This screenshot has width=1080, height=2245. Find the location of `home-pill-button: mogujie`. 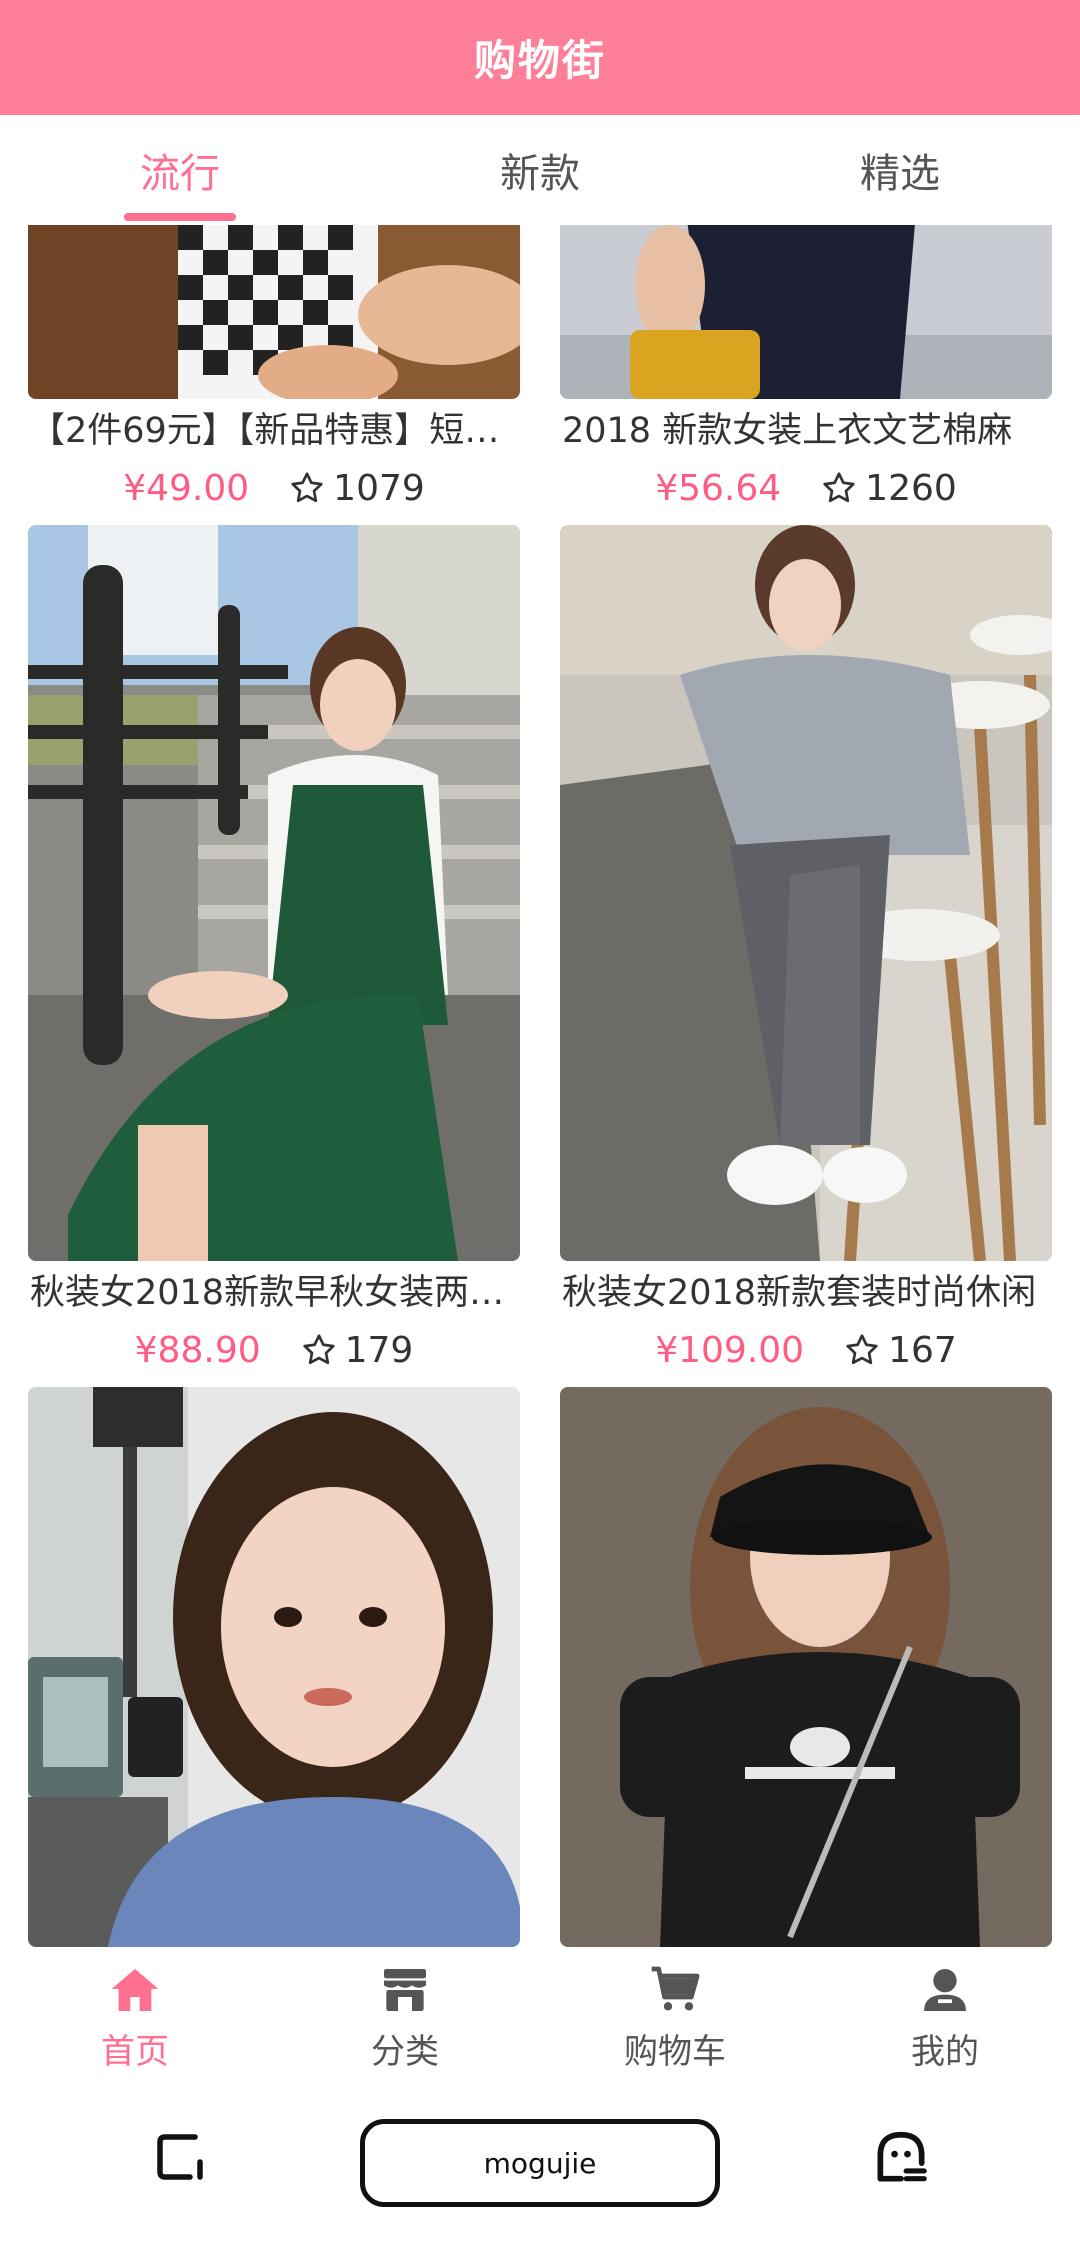

home-pill-button: mogujie is located at coordinates (540, 2163).